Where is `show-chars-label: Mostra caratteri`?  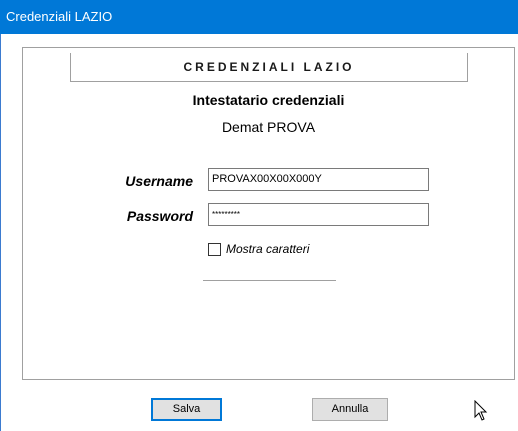 show-chars-label: Mostra caratteri is located at coordinates (267, 249).